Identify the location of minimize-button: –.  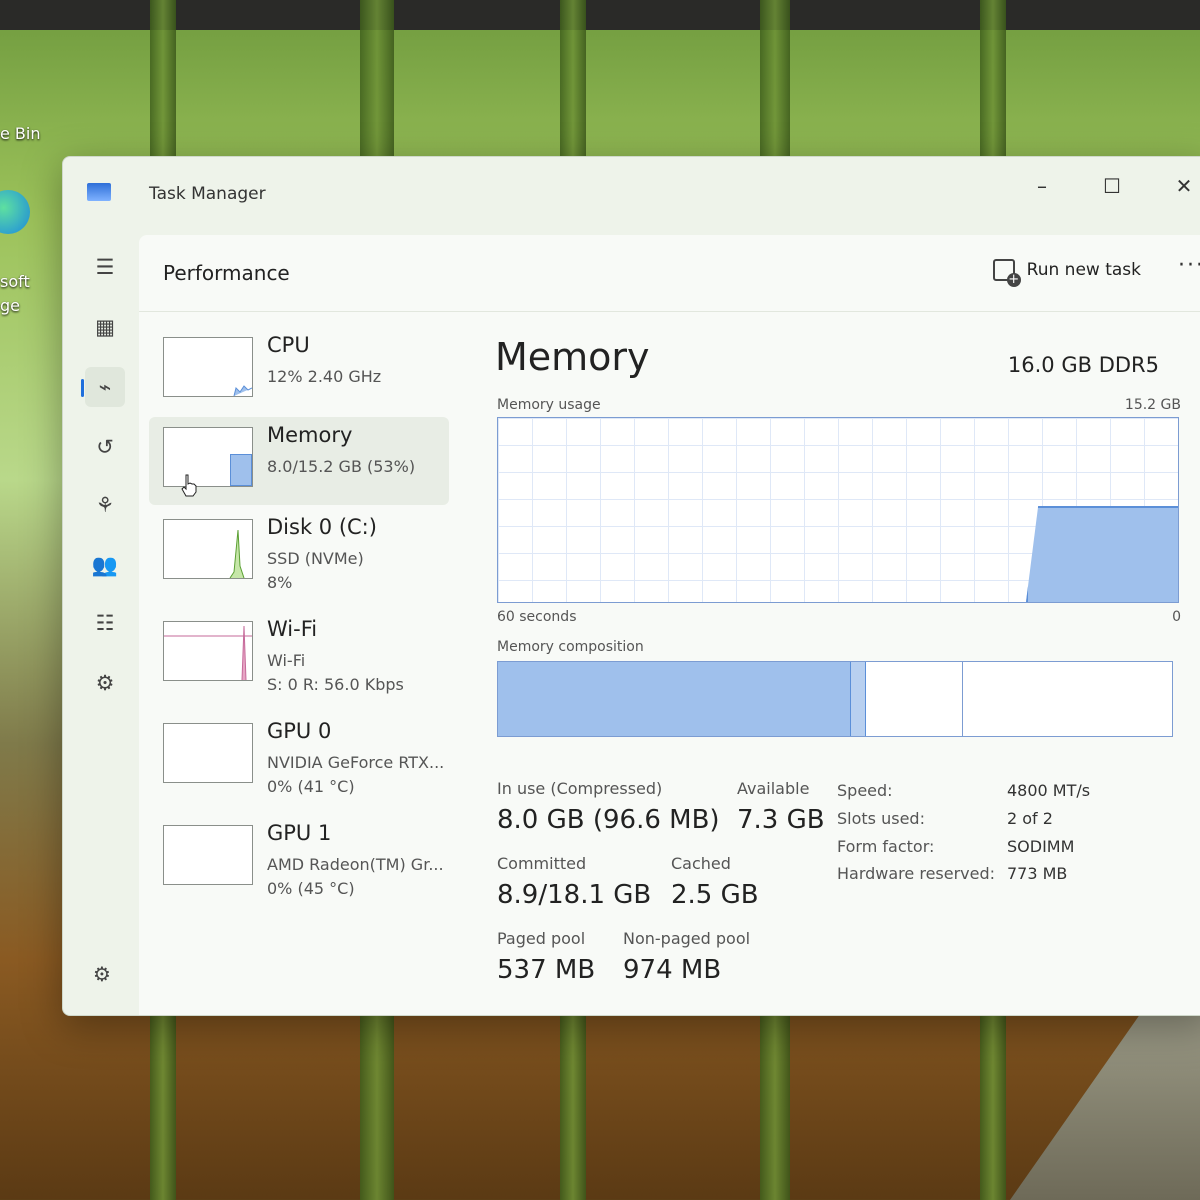
(1042, 186).